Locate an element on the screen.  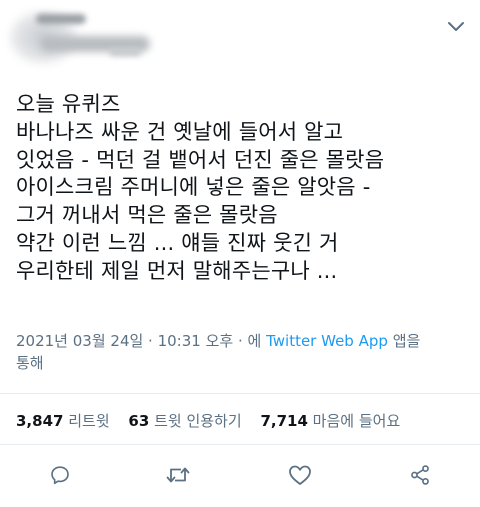
retweets-label: 리트윗 is located at coordinates (89, 421).